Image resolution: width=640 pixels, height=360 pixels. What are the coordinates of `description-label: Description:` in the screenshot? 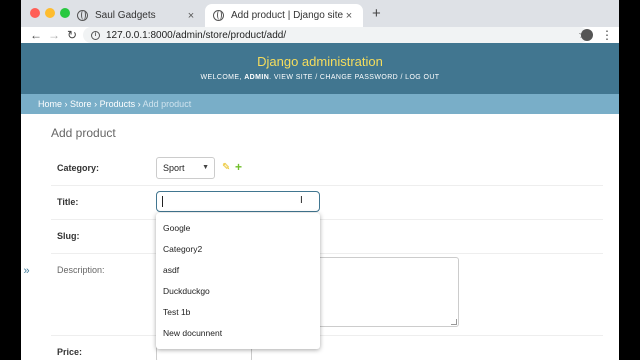 It's located at (81, 270).